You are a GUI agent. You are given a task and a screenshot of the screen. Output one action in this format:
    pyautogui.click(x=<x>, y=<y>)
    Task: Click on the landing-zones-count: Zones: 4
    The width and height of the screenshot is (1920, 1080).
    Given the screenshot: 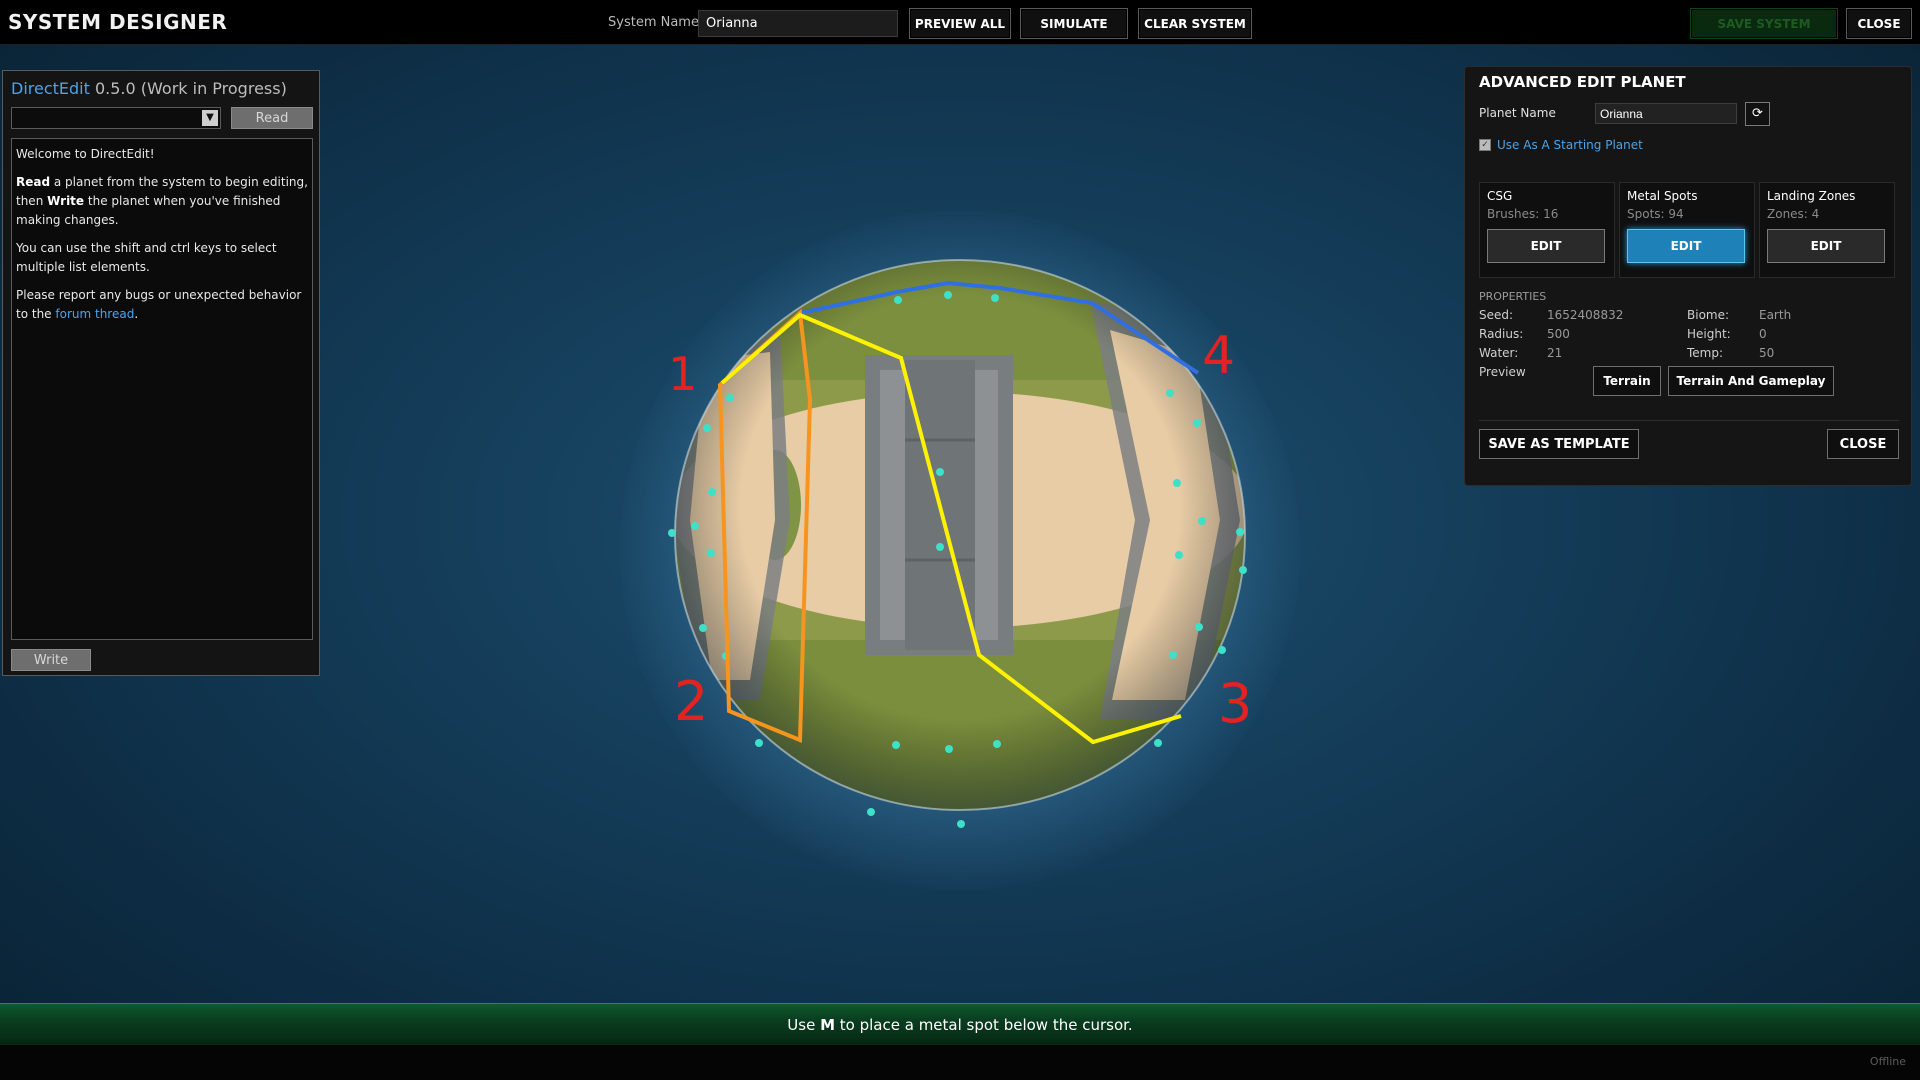 What is the action you would take?
    pyautogui.click(x=1793, y=214)
    